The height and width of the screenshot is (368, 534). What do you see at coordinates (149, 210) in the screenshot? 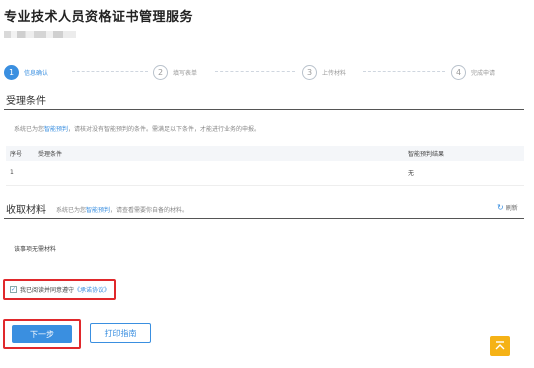
I see `hint-text: ，请查看需要你自备的材料。` at bounding box center [149, 210].